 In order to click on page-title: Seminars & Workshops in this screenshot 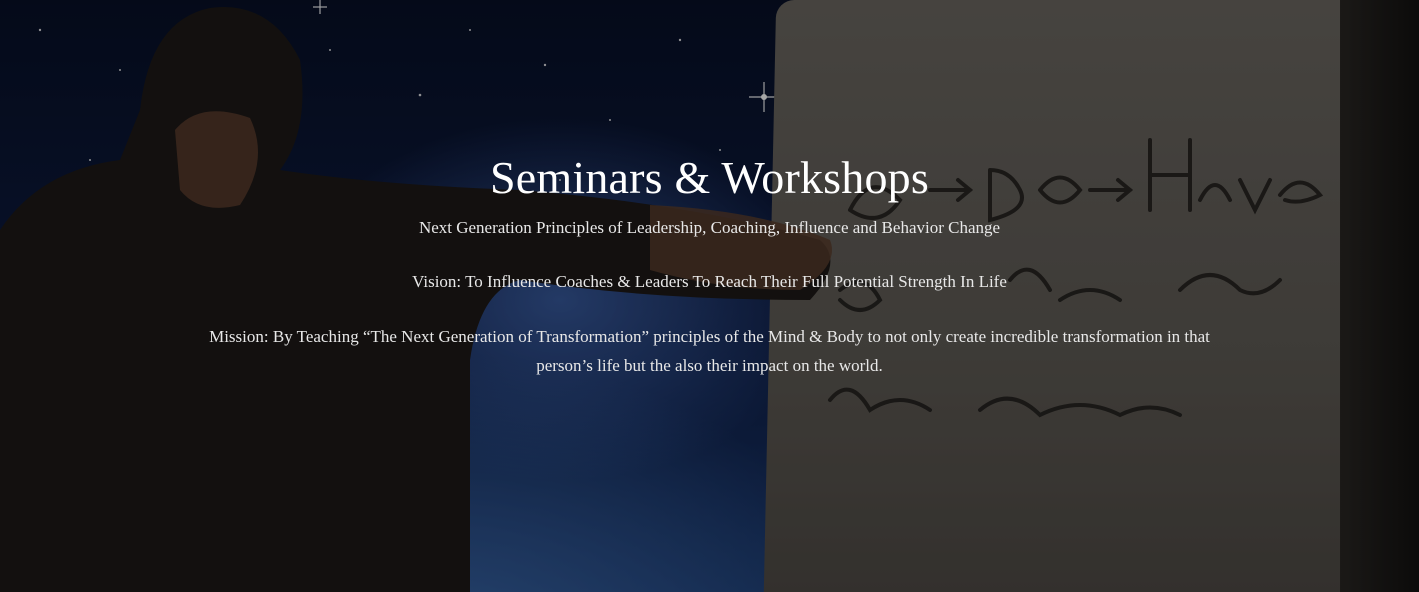, I will do `click(709, 177)`.